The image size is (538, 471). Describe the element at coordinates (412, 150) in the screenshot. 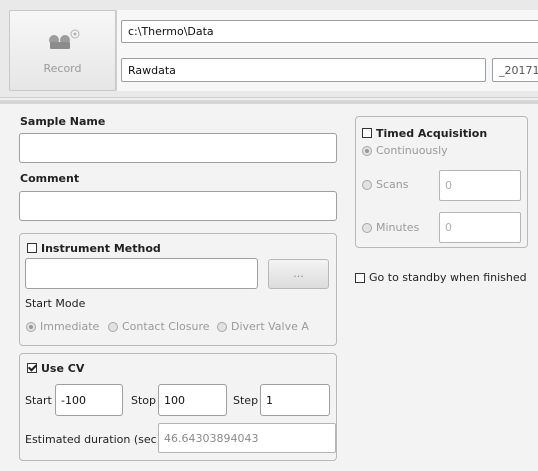

I see `continuously-label: Continuously` at that location.